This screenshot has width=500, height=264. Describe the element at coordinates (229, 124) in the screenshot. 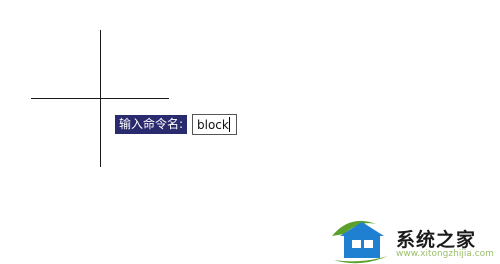

I see `text-caret` at that location.